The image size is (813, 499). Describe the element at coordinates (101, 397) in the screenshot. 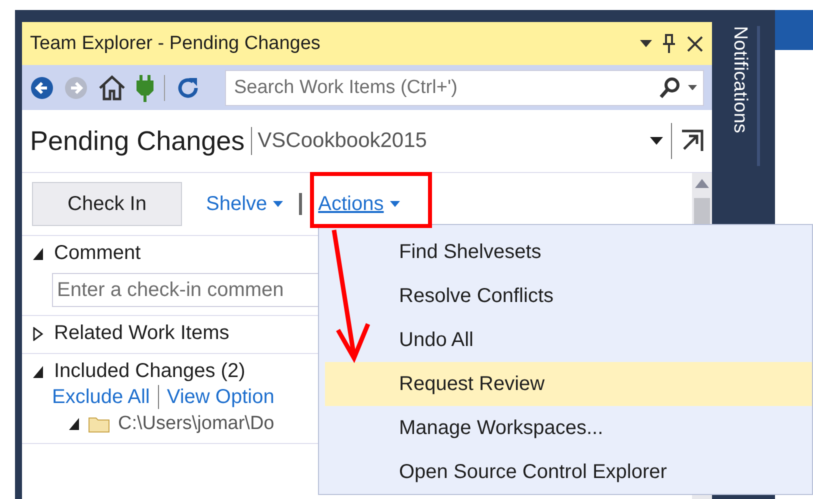

I see `link: Exclude All` at that location.